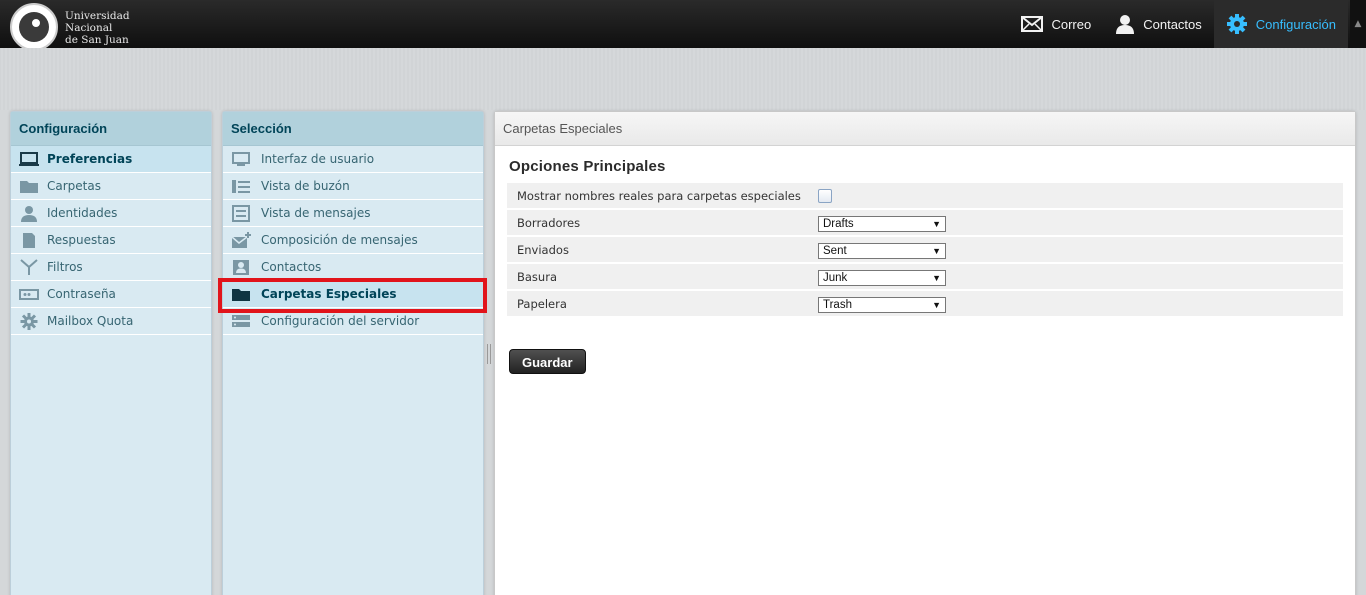 This screenshot has height=595, width=1366. What do you see at coordinates (925, 129) in the screenshot?
I see `content-panel-title: Carpetas Especiales` at bounding box center [925, 129].